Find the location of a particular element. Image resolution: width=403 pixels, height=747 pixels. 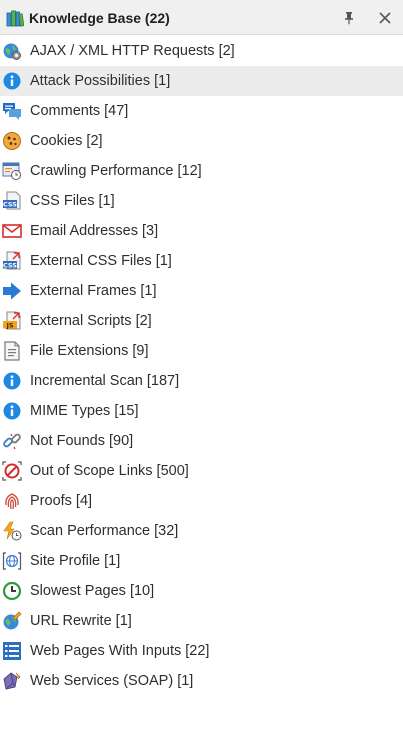

list-item-label: Attack Possibilities [1] is located at coordinates (100, 81).